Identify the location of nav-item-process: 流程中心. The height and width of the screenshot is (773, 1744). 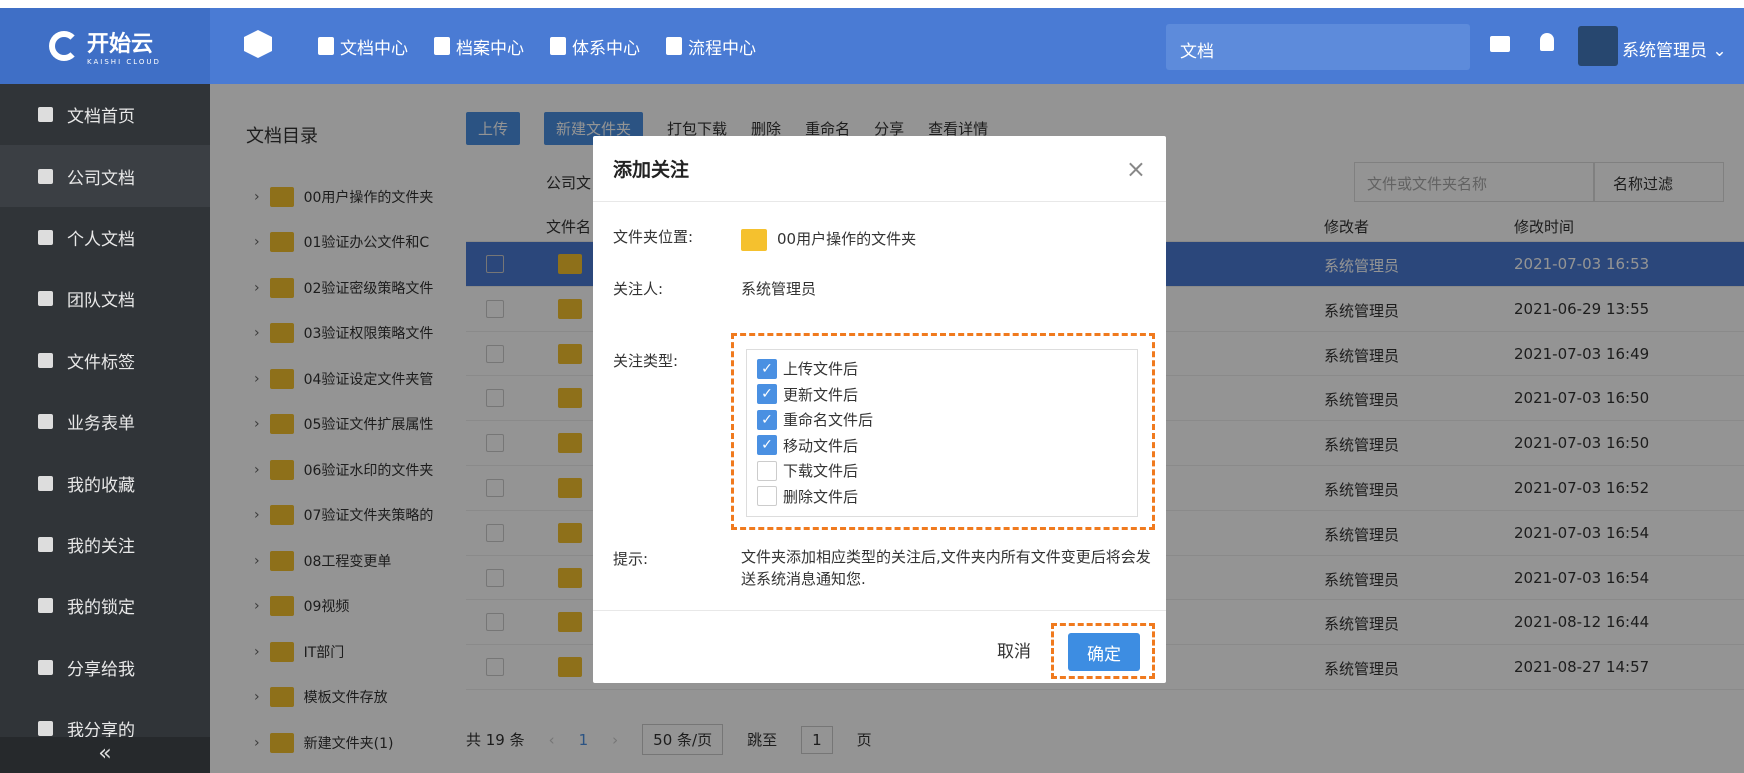
(711, 46).